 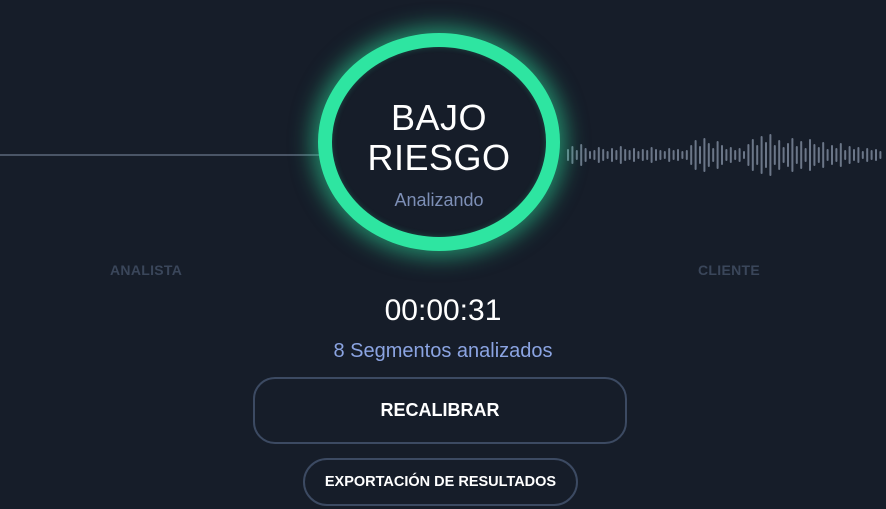 What do you see at coordinates (439, 157) in the screenshot?
I see `risk-level-line-2: RIESGO` at bounding box center [439, 157].